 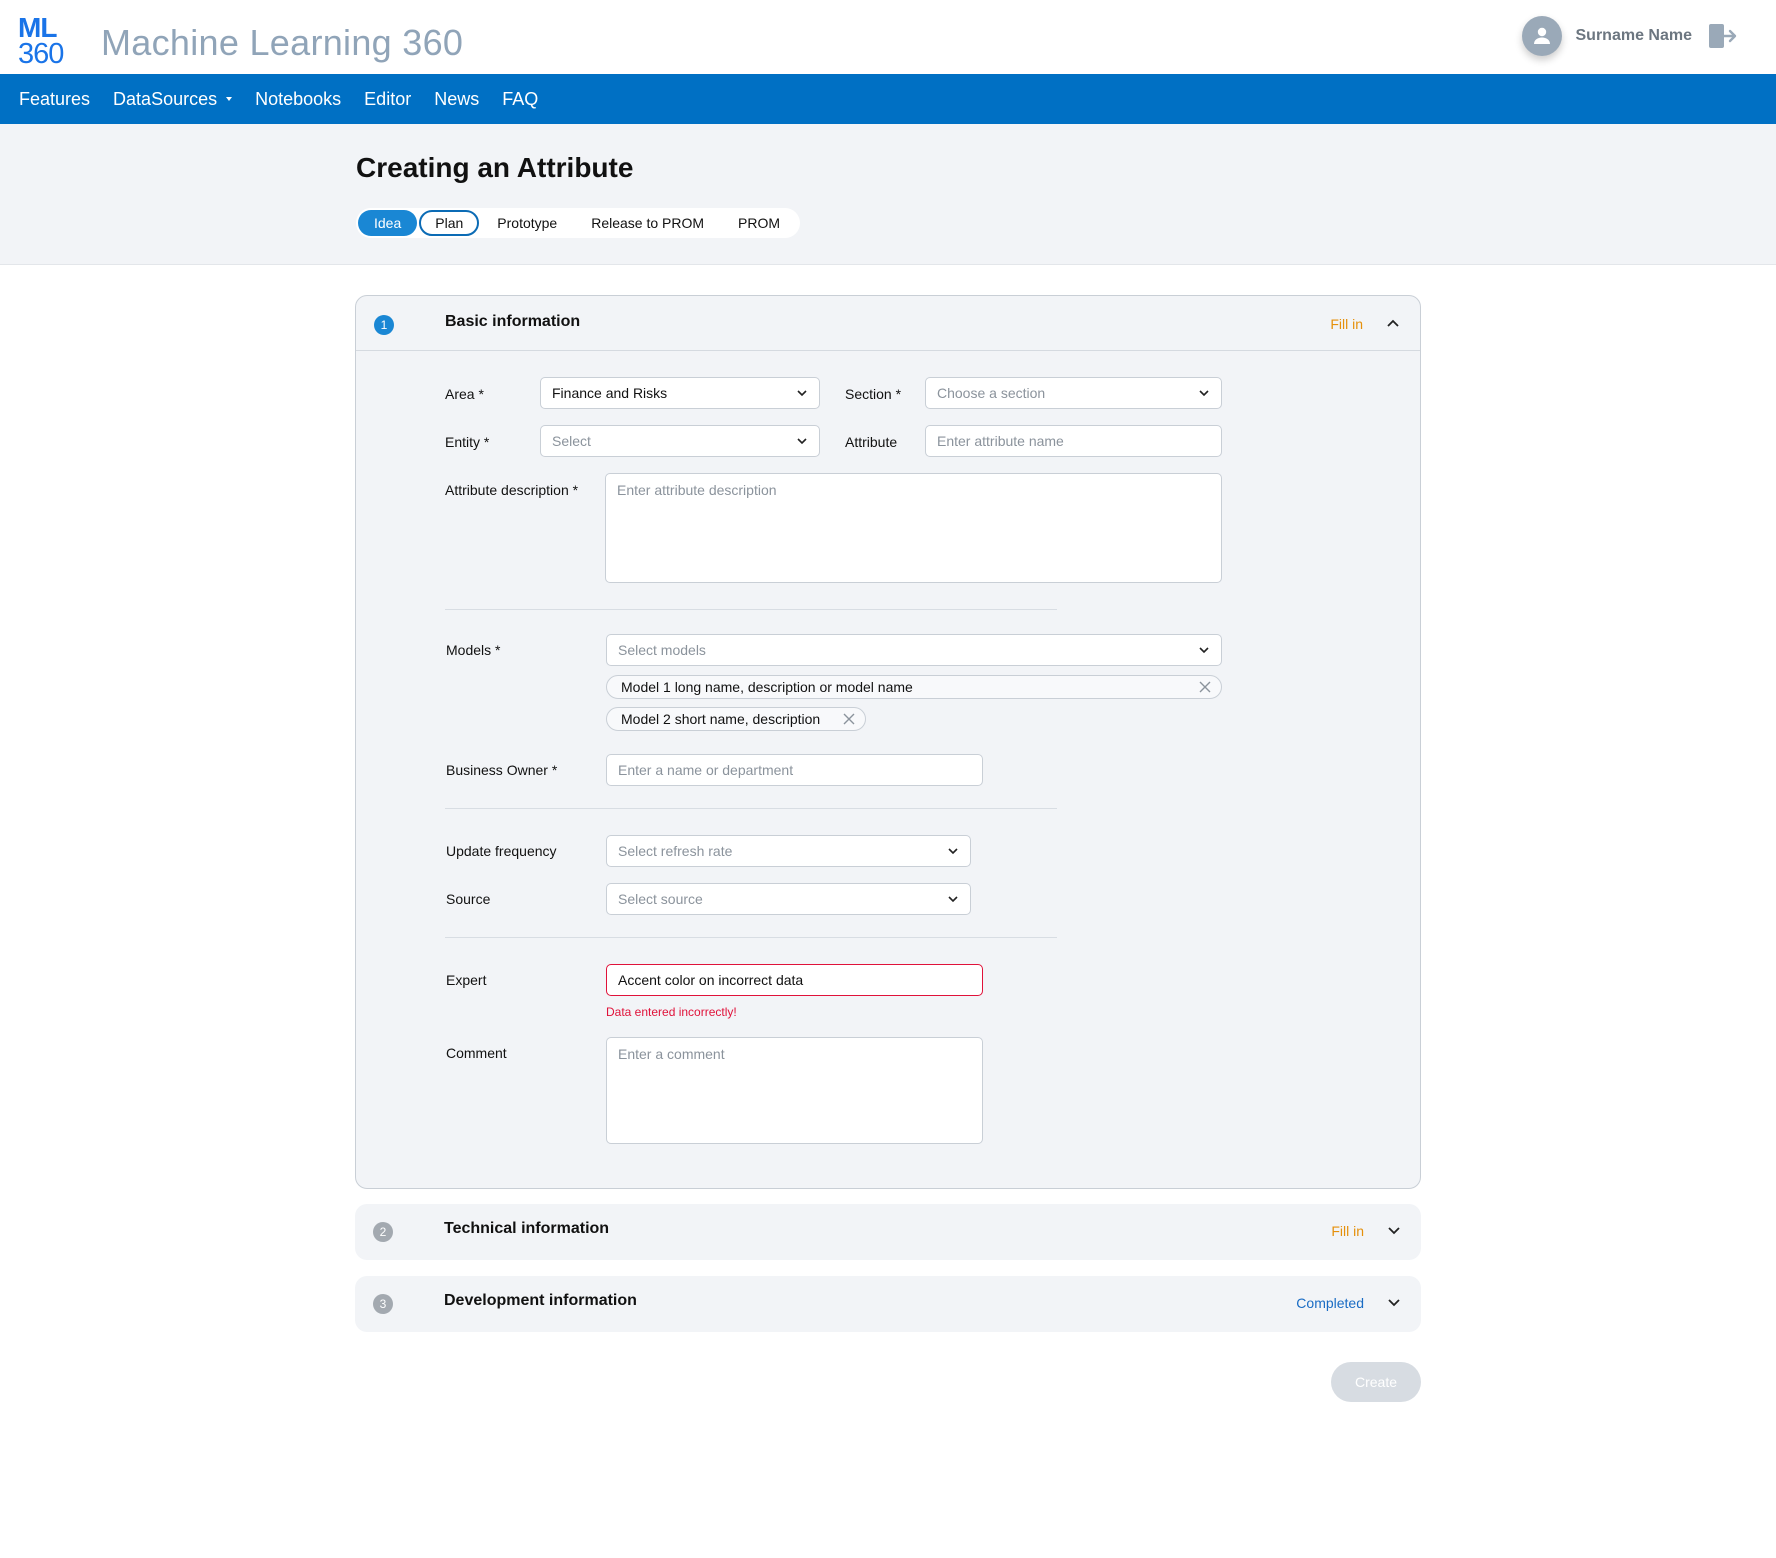 What do you see at coordinates (495, 167) in the screenshot?
I see `page-title: Creating an Attribute` at bounding box center [495, 167].